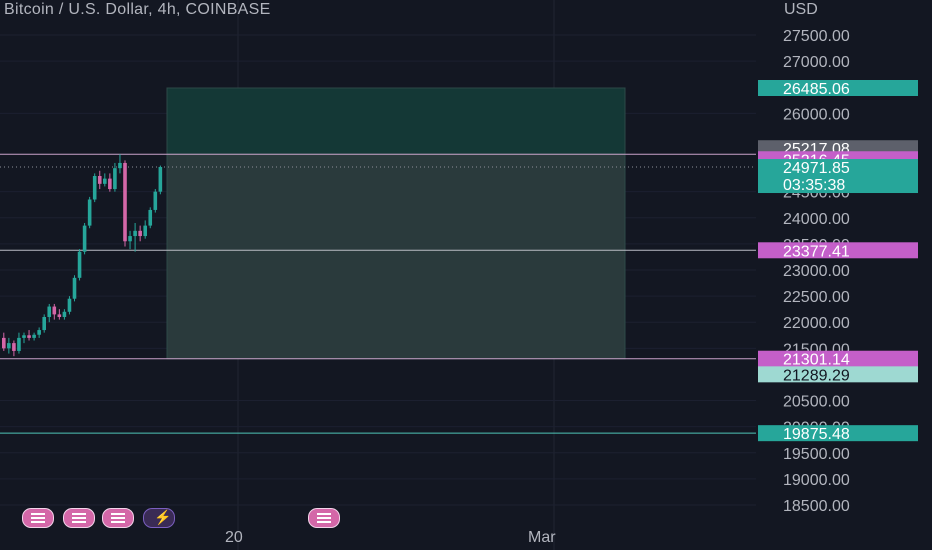 This screenshot has width=932, height=550. What do you see at coordinates (816, 480) in the screenshot?
I see `price-tick-label: 19000.00` at bounding box center [816, 480].